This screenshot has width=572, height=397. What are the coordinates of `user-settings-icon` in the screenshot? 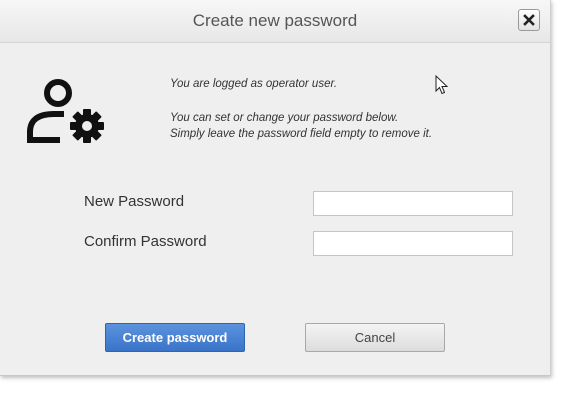 It's located at (65, 111).